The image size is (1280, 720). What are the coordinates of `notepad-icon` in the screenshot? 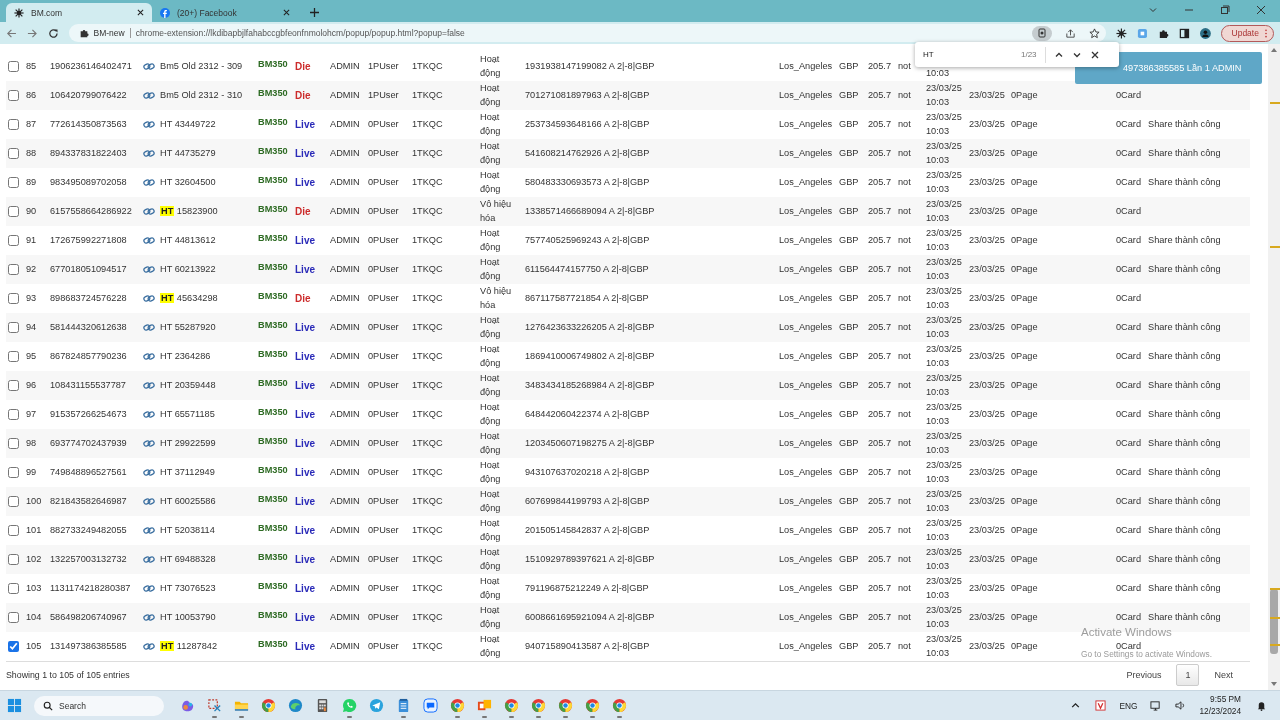 It's located at (403, 705).